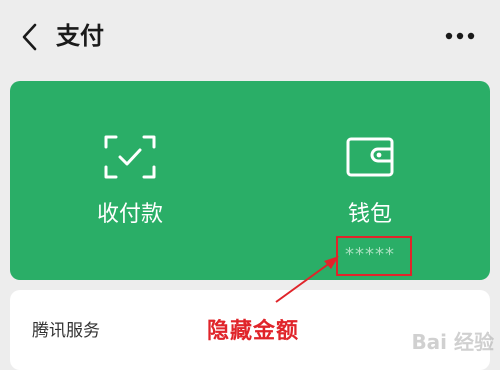 The width and height of the screenshot is (500, 370). I want to click on annotation-highlight-box, so click(374, 256).